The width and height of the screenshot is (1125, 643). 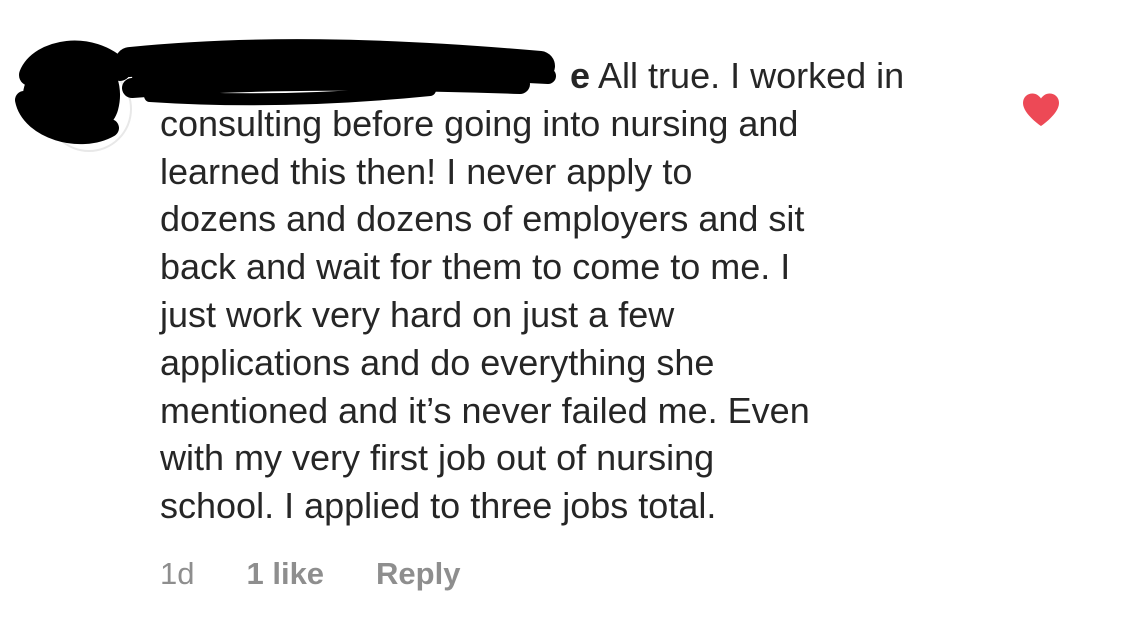 What do you see at coordinates (89, 109) in the screenshot?
I see `avatar: FE` at bounding box center [89, 109].